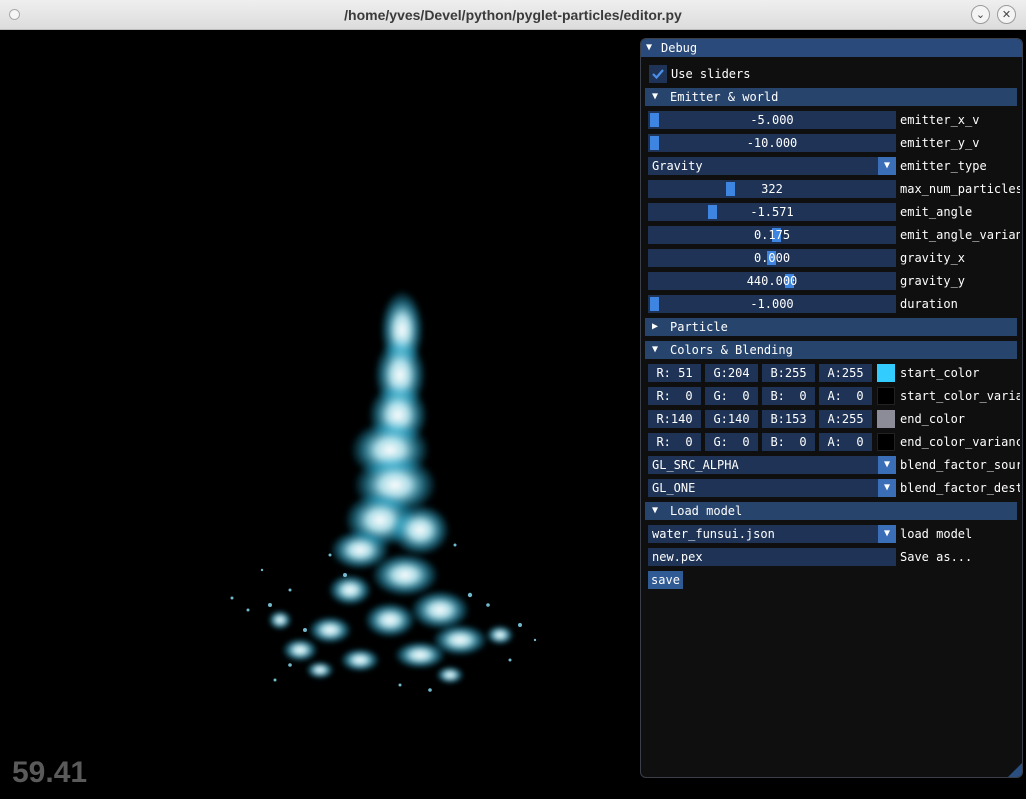 The width and height of the screenshot is (1026, 799). Describe the element at coordinates (788, 442) in the screenshot. I see `end-color-variance-b: B: 0` at that location.